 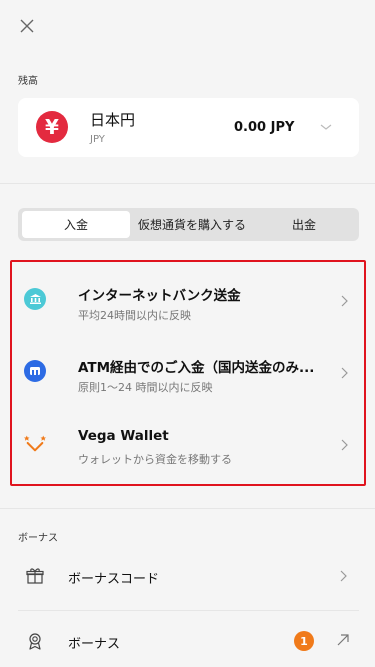 What do you see at coordinates (134, 315) in the screenshot?
I see `method-subtitle: 平均24時間以内に反映` at bounding box center [134, 315].